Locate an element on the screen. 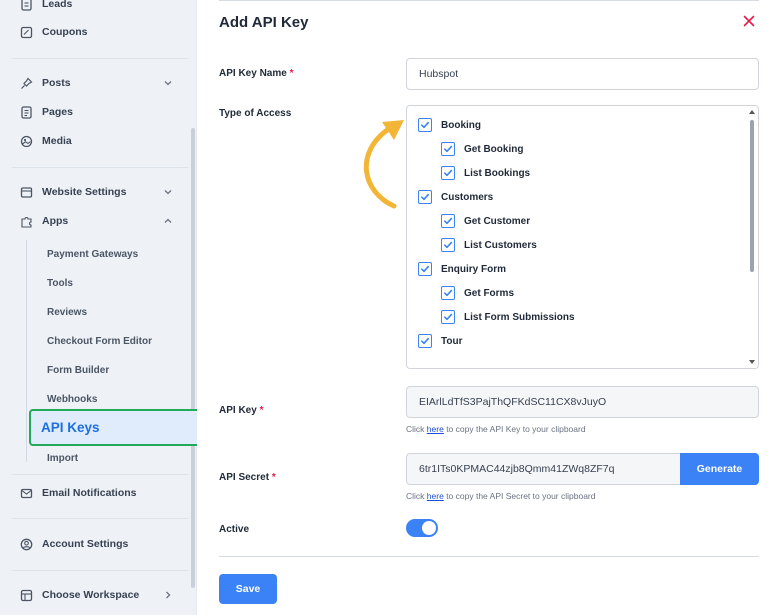  type-of-access-label: Type of Access is located at coordinates (255, 113).